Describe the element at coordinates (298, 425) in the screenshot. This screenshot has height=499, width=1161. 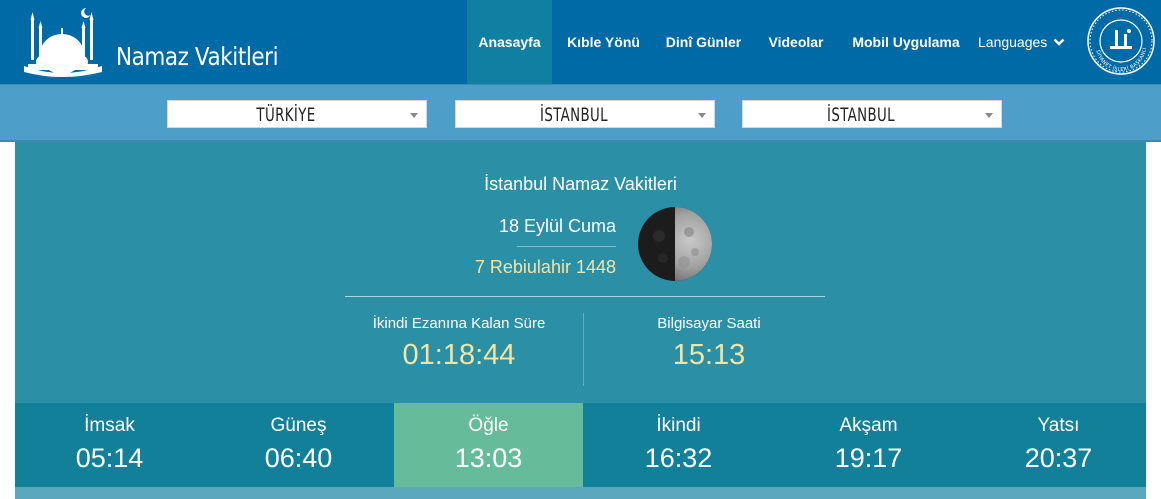
I see `prayer-name: Güneş` at that location.